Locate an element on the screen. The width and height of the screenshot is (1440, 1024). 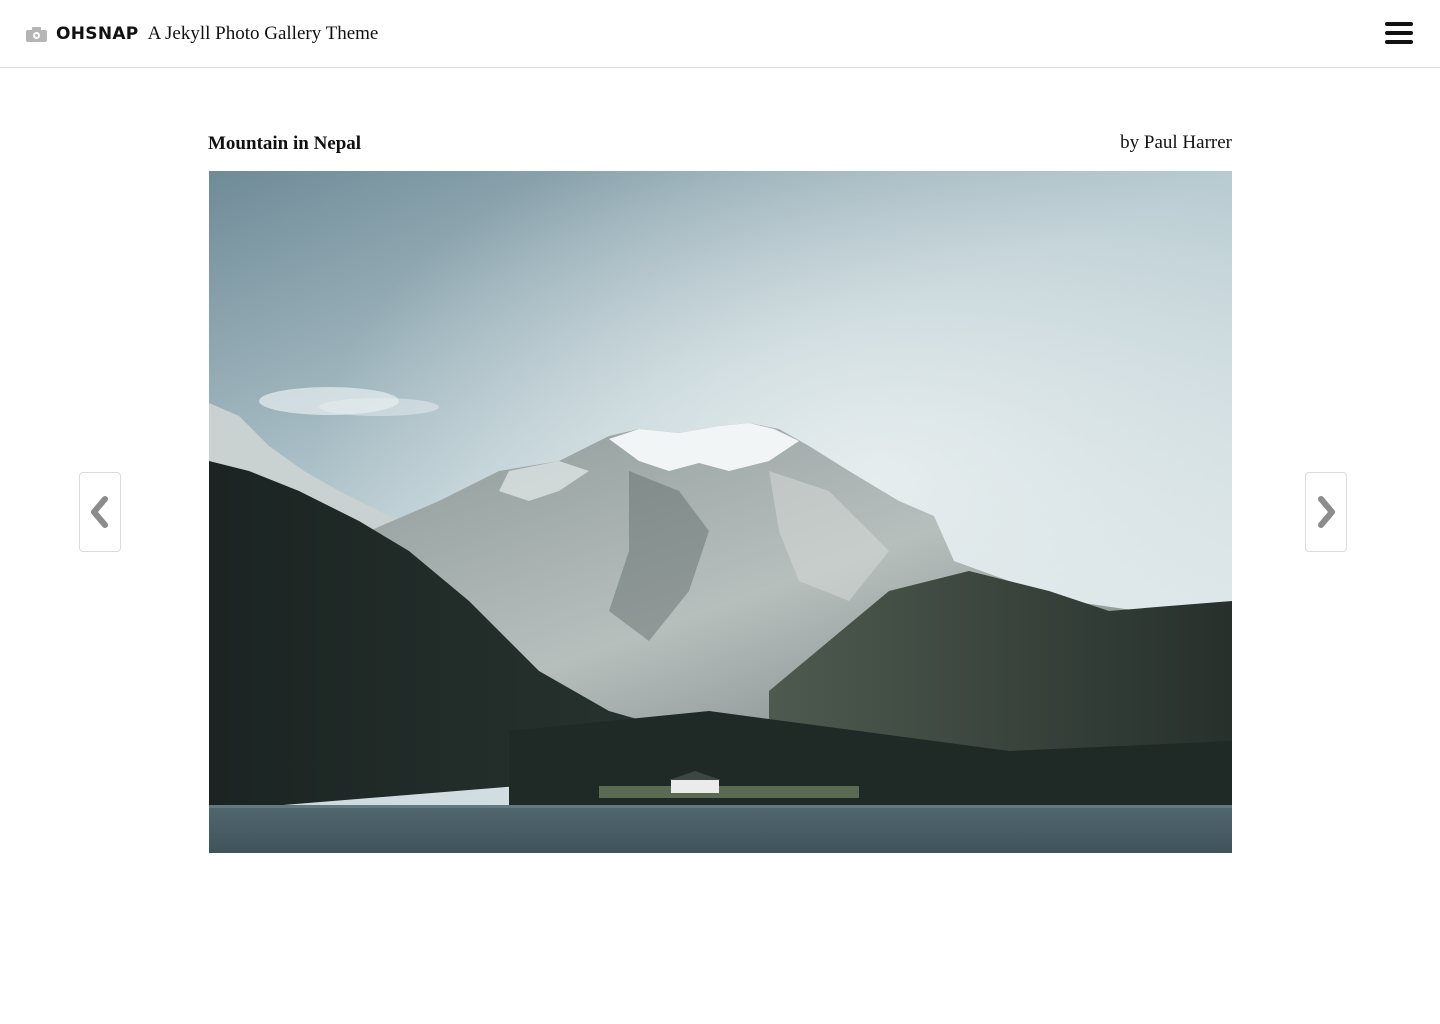
site-header: OHSNAP A Jekyll Photo Gallery Theme is located at coordinates (720, 34).